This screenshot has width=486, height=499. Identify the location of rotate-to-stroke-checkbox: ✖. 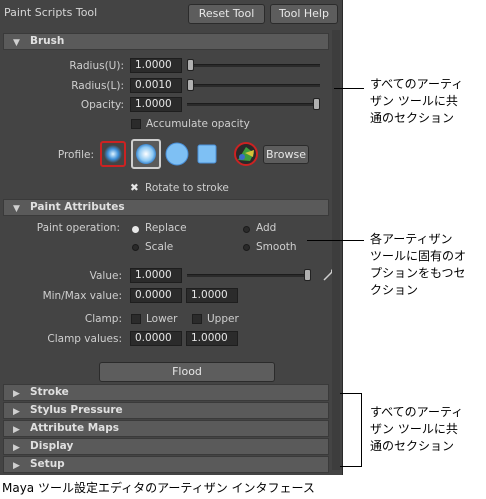
(134, 188).